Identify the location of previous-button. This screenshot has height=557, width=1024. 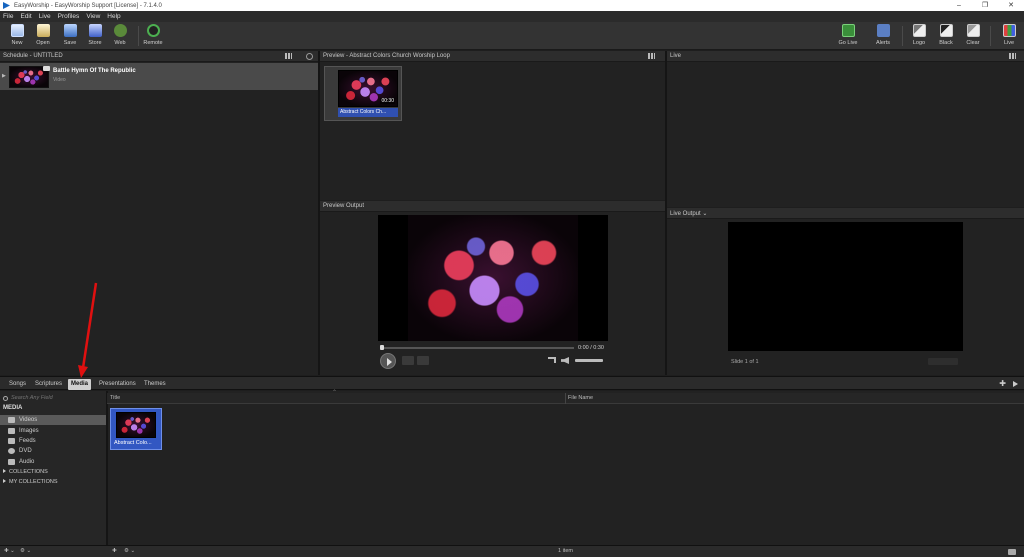
(408, 360).